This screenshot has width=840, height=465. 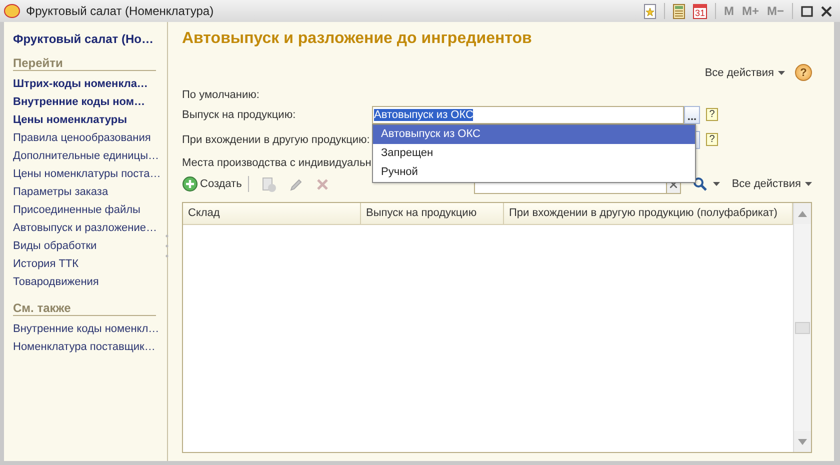 I want to click on column-header: Выпуск на продукцию, so click(x=432, y=213).